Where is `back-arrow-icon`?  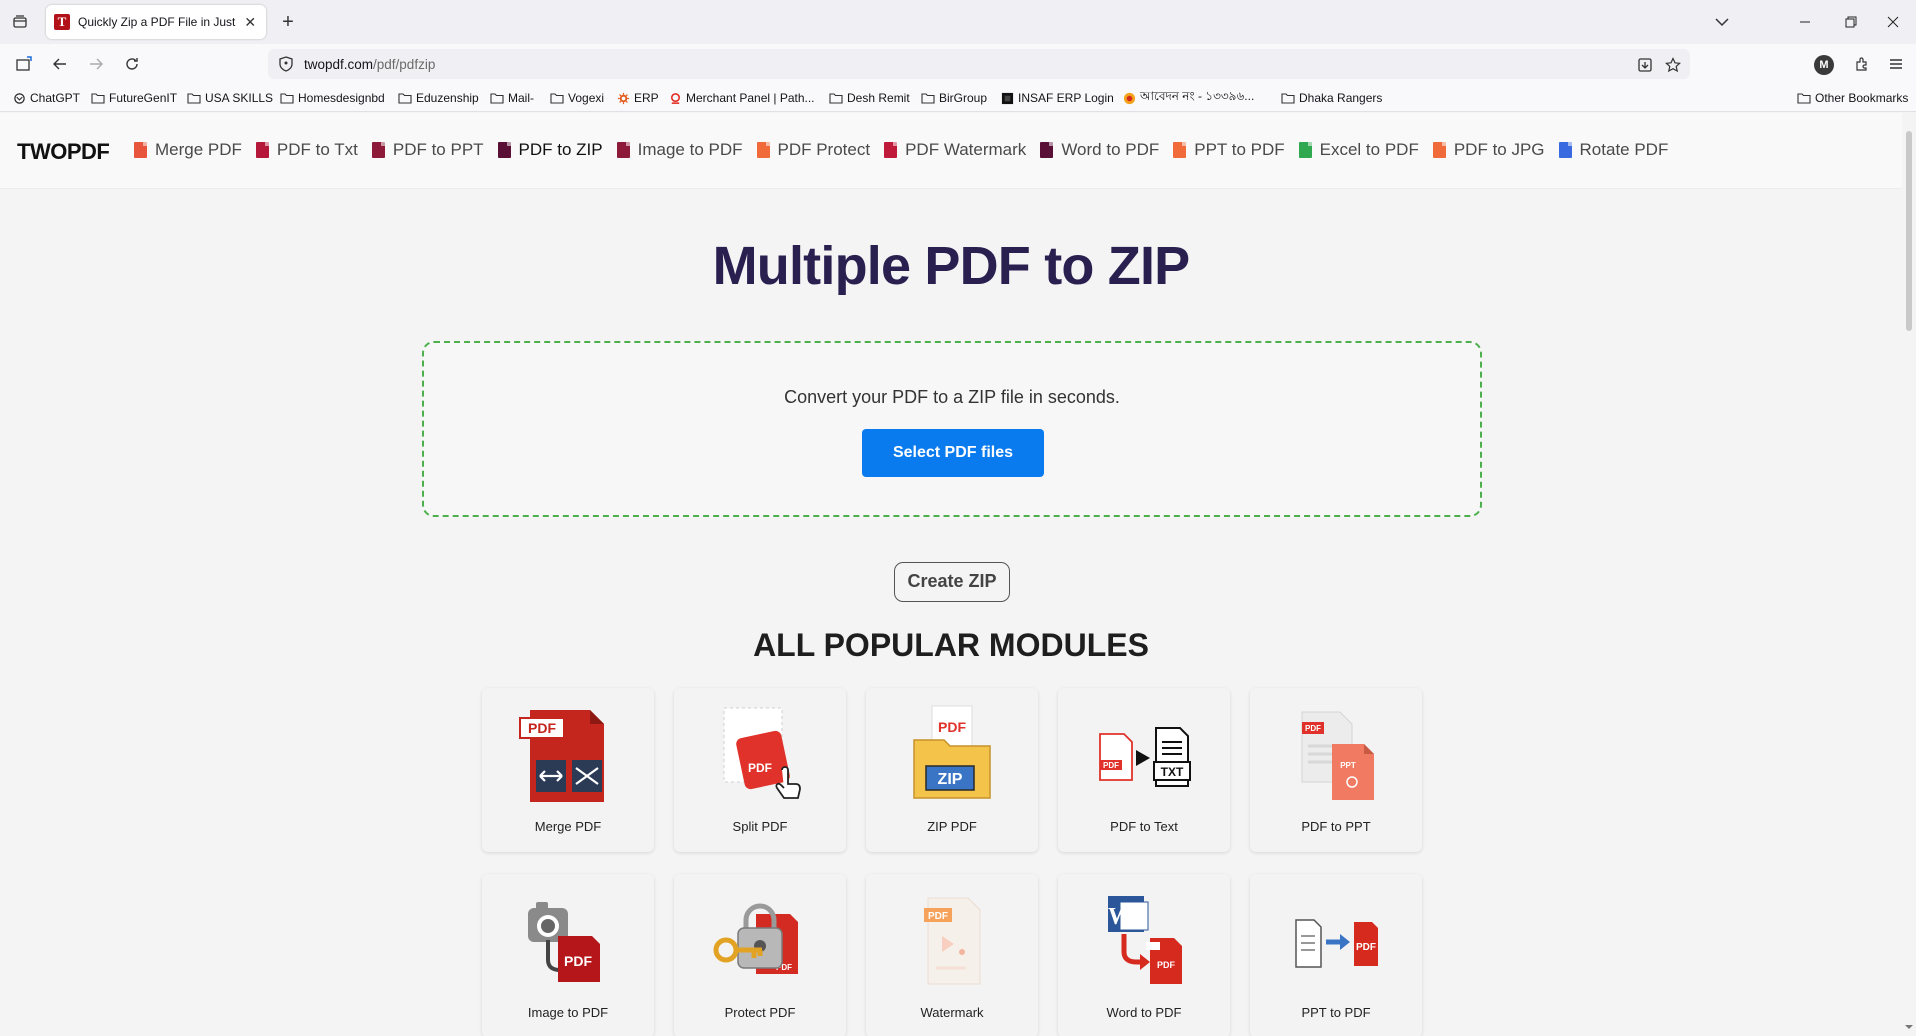
back-arrow-icon is located at coordinates (60, 64).